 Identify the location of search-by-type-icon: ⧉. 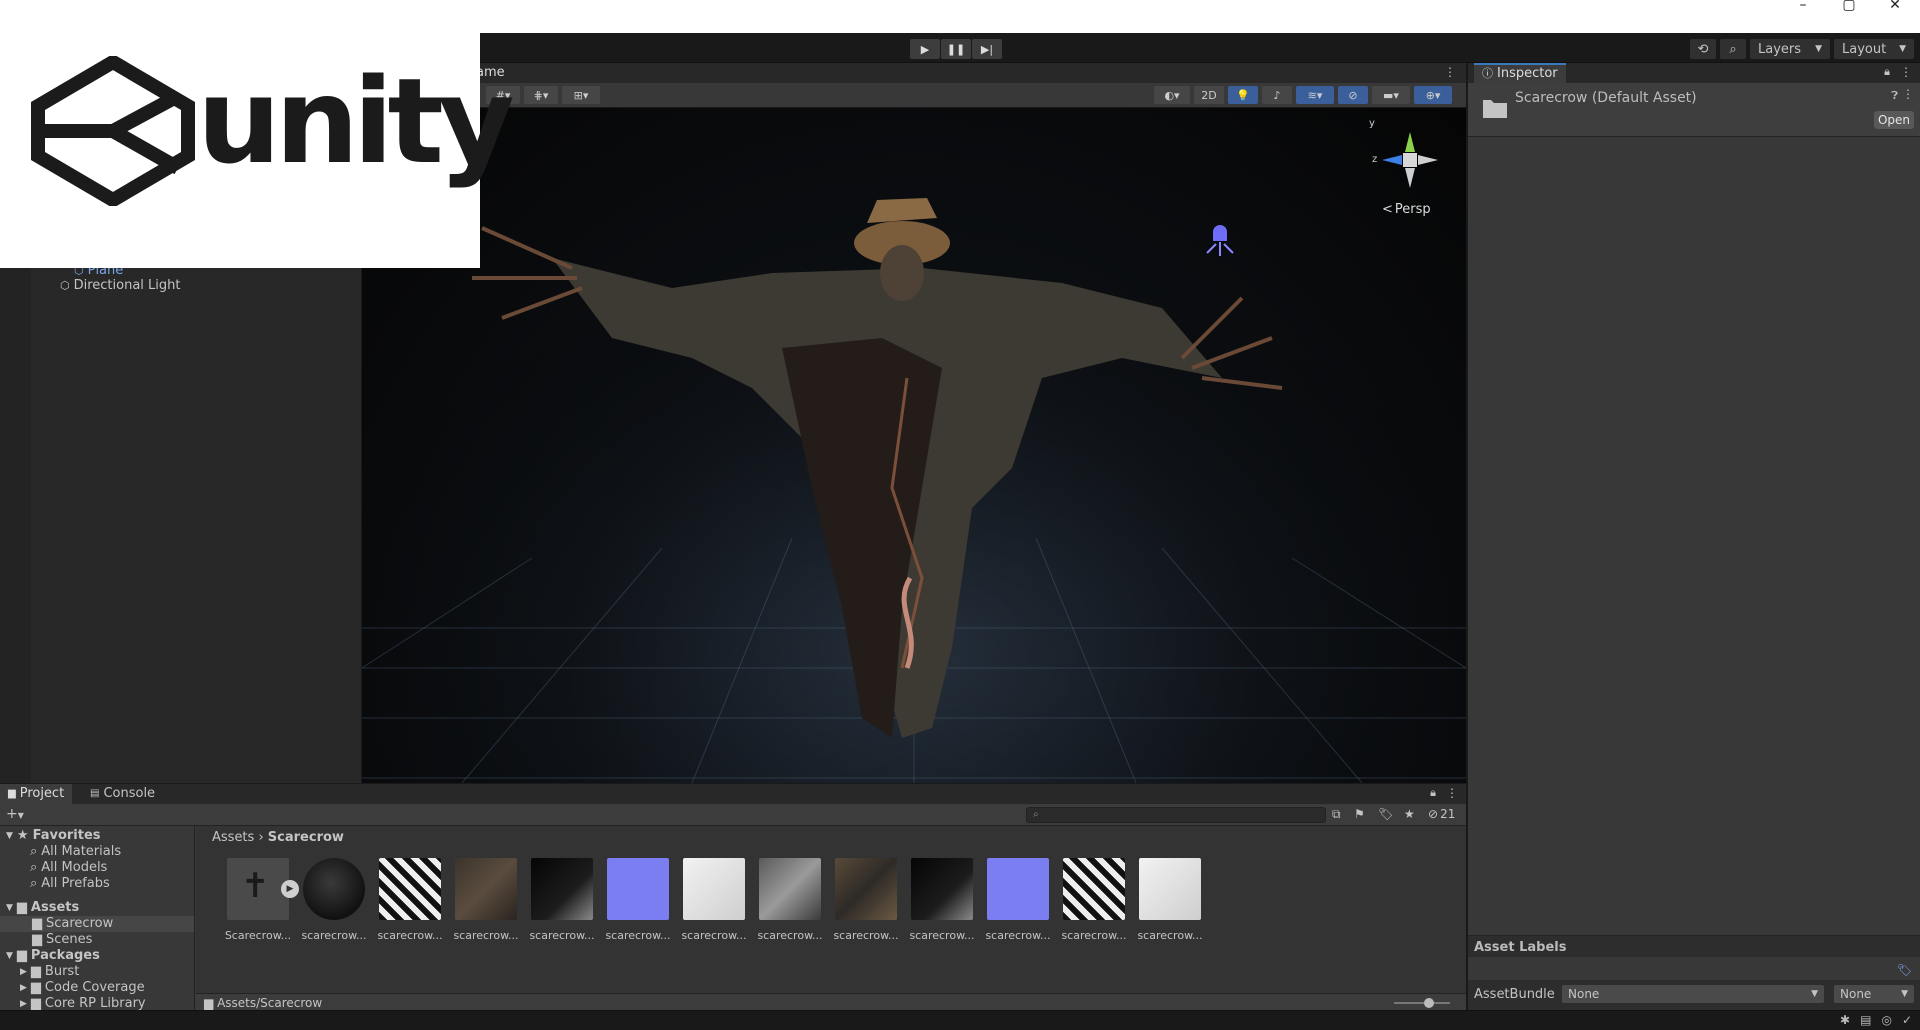
(1336, 814).